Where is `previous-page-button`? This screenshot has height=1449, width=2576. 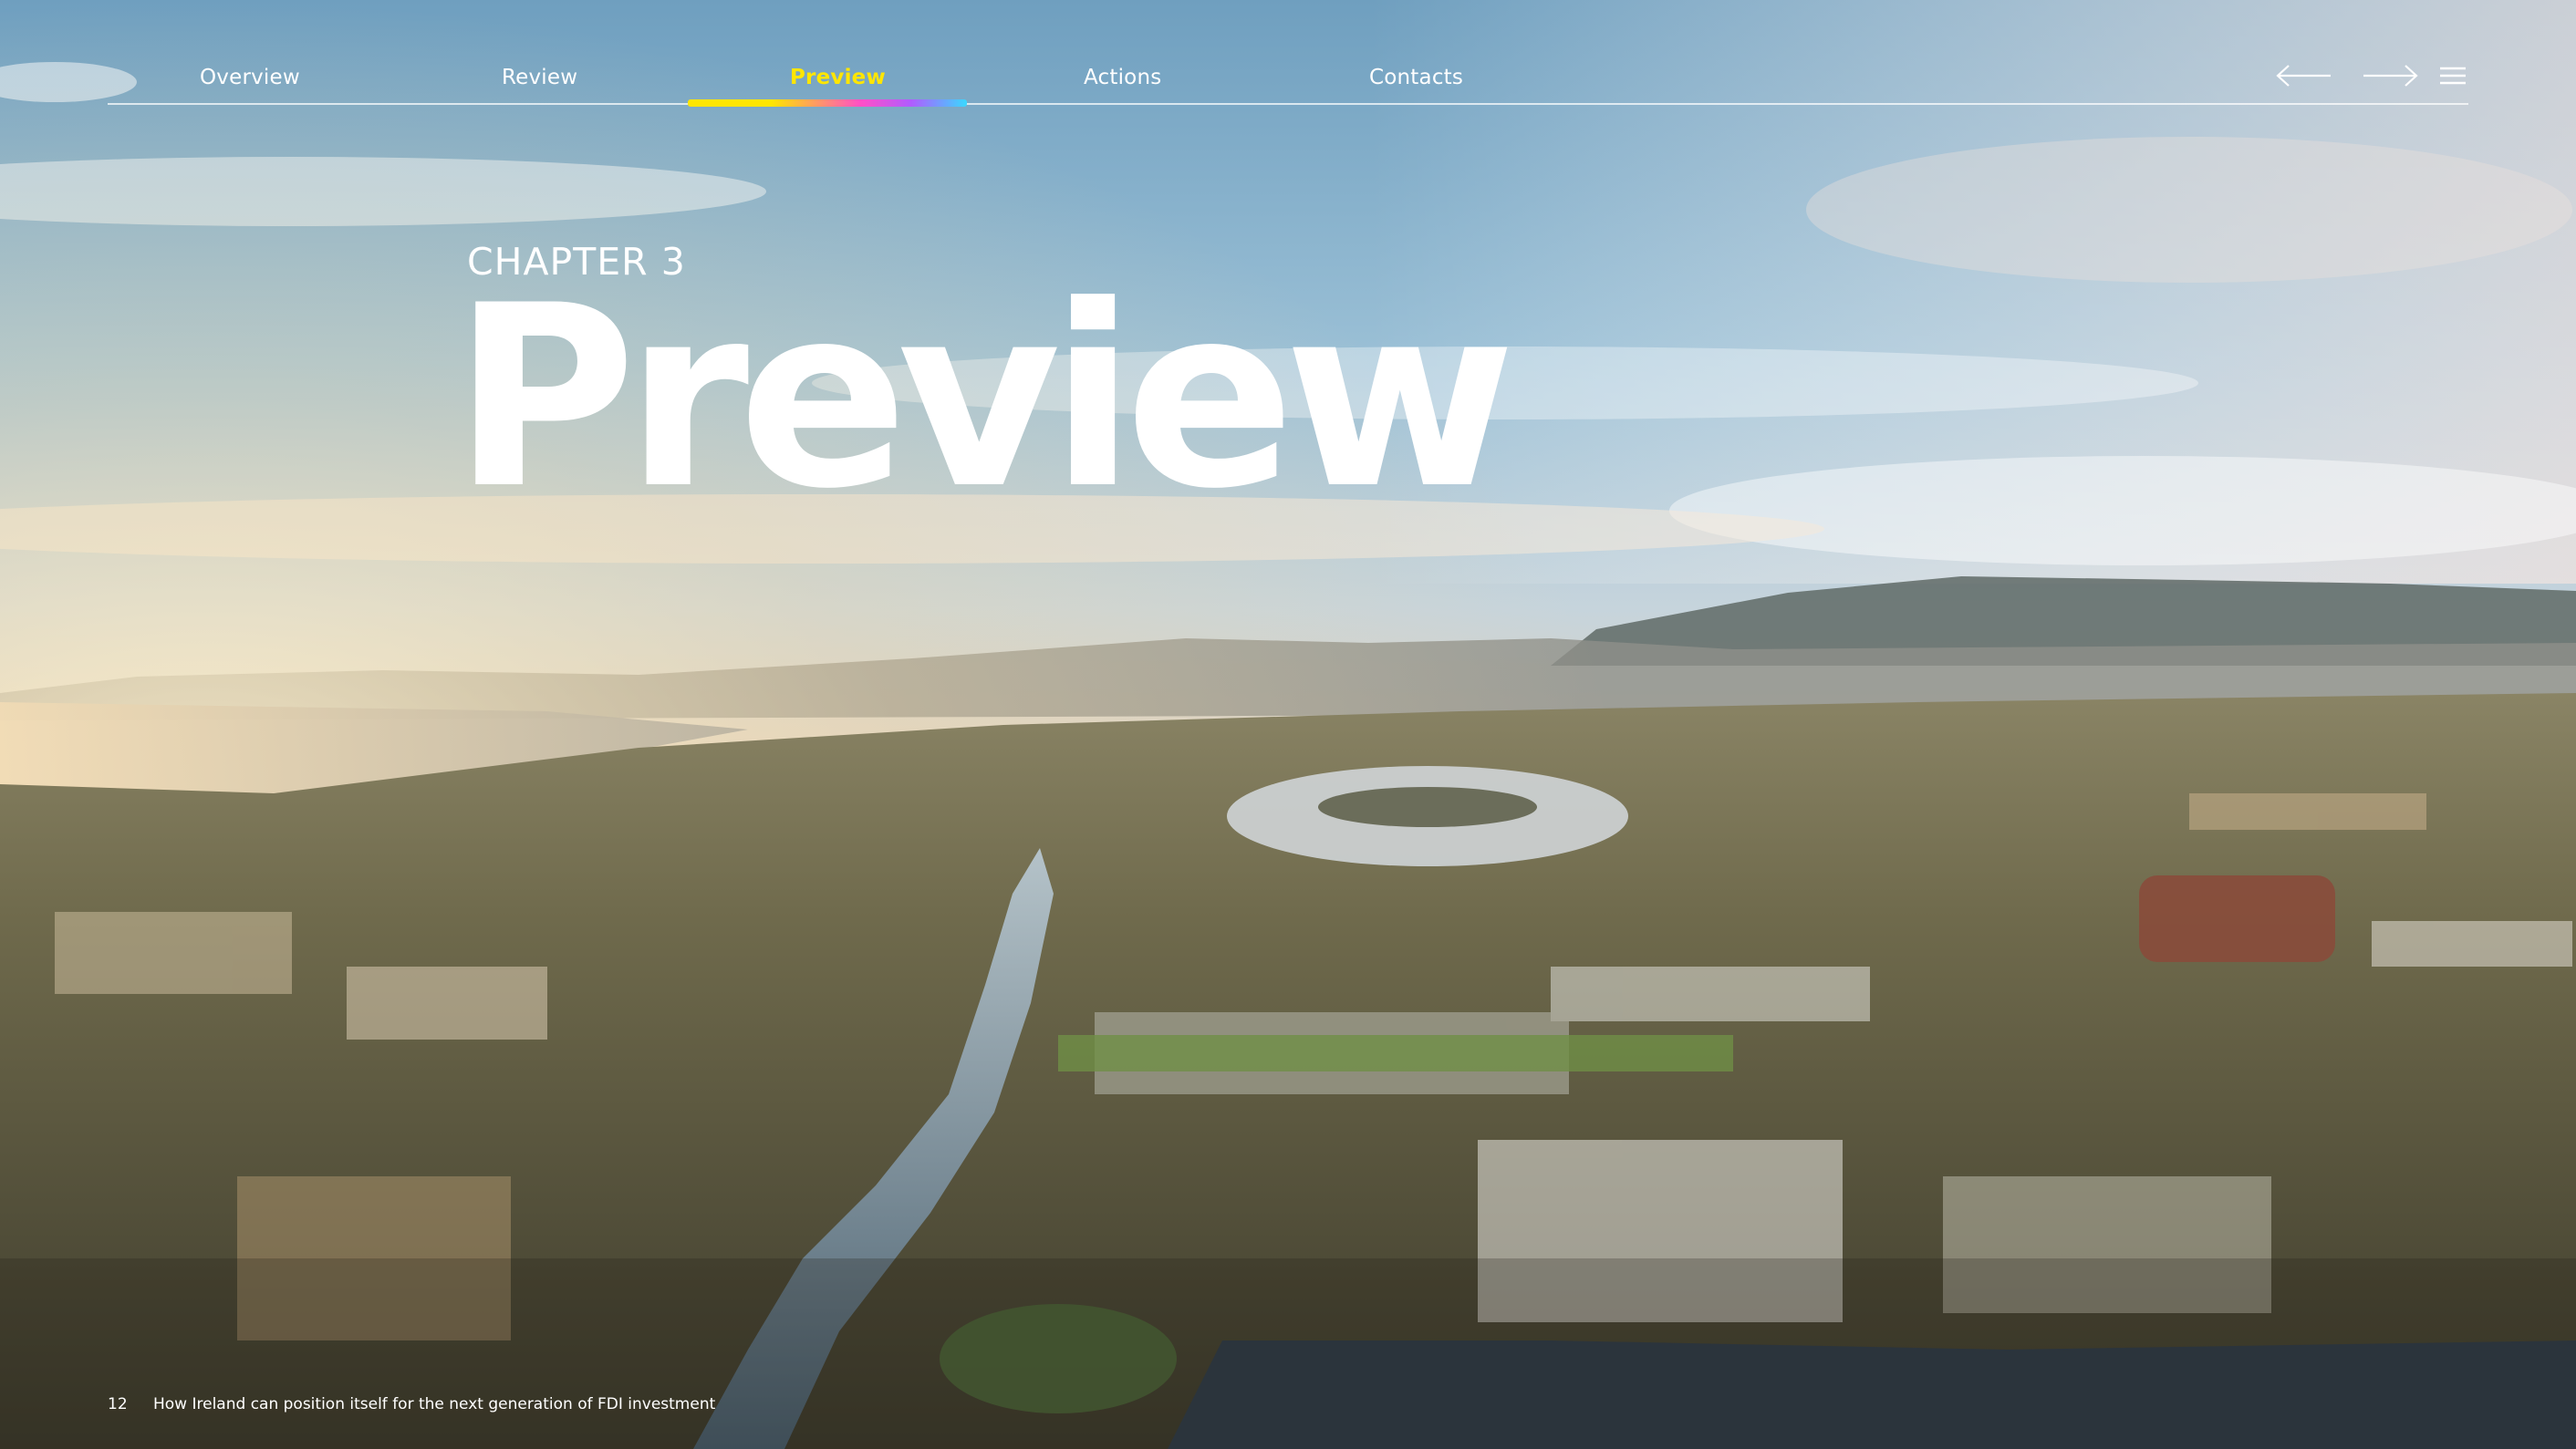
previous-page-button is located at coordinates (2304, 75).